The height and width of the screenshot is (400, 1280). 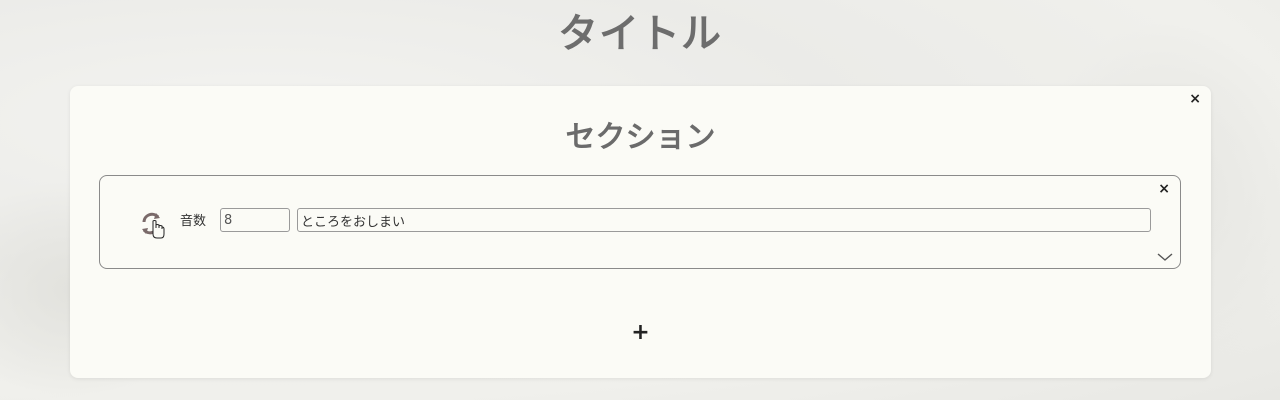 What do you see at coordinates (1165, 257) in the screenshot?
I see `chevron-down-icon` at bounding box center [1165, 257].